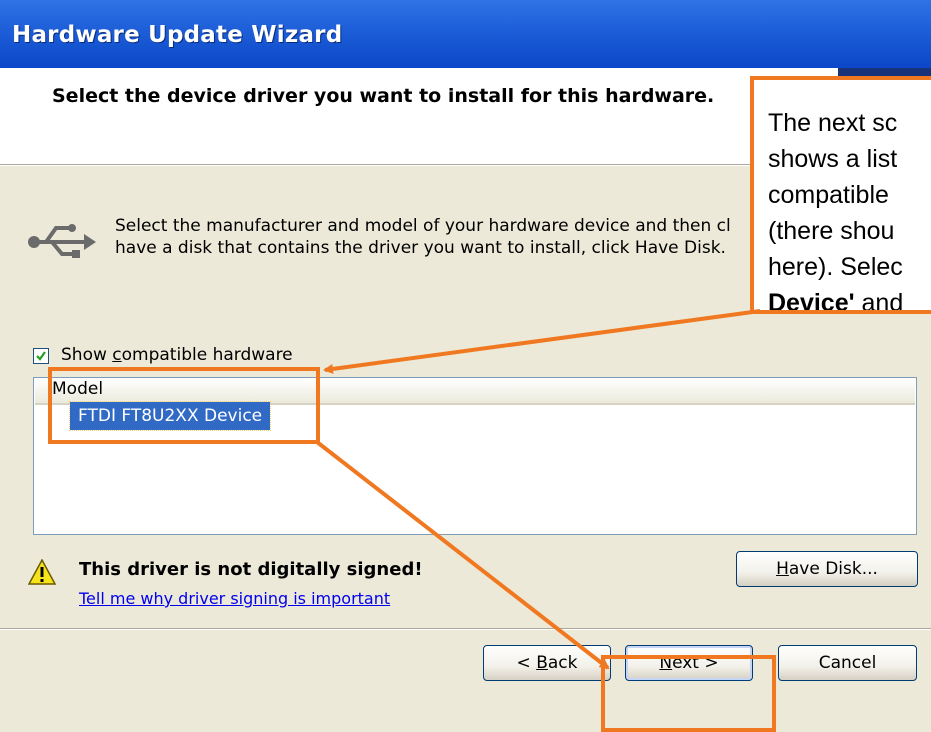 The height and width of the screenshot is (732, 931). I want to click on title-bar: Hardware Update Wizard, so click(465, 34).